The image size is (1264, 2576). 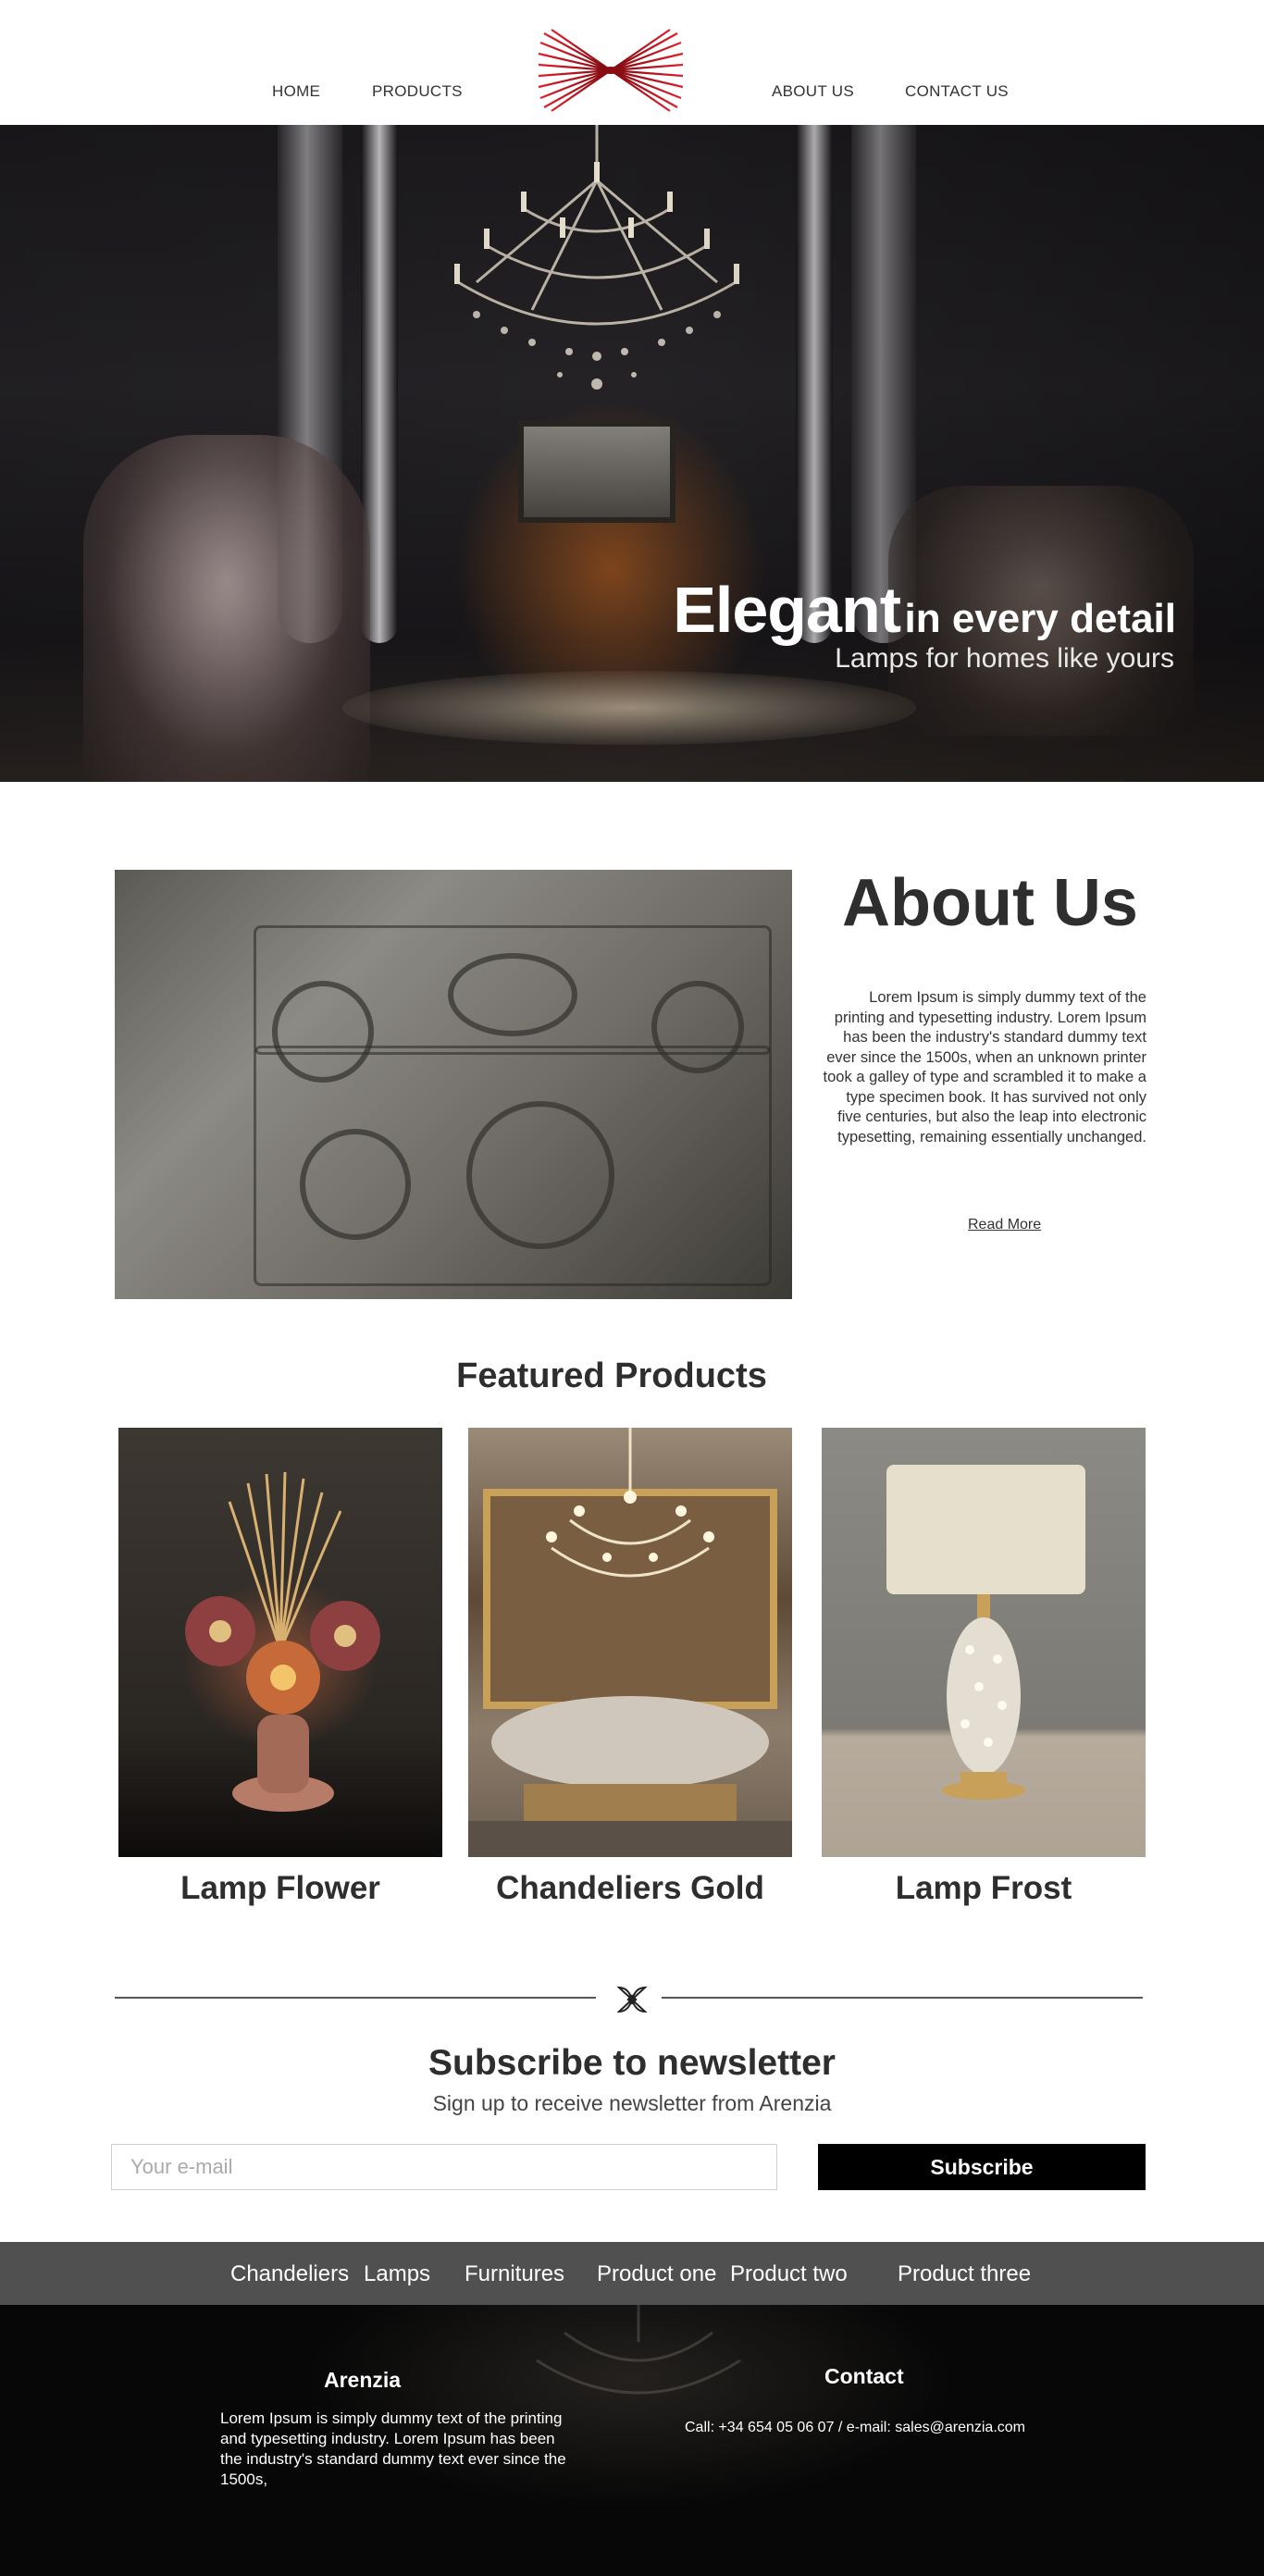 What do you see at coordinates (417, 91) in the screenshot?
I see `nav-products: PRODUCTS` at bounding box center [417, 91].